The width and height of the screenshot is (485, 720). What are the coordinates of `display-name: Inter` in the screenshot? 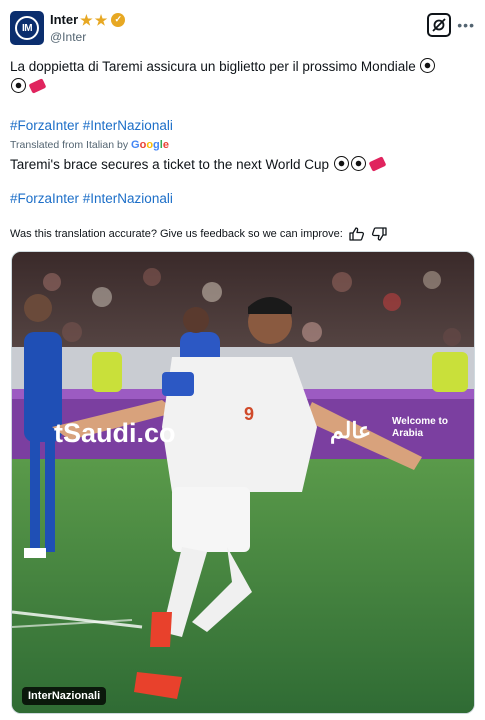 It's located at (64, 19).